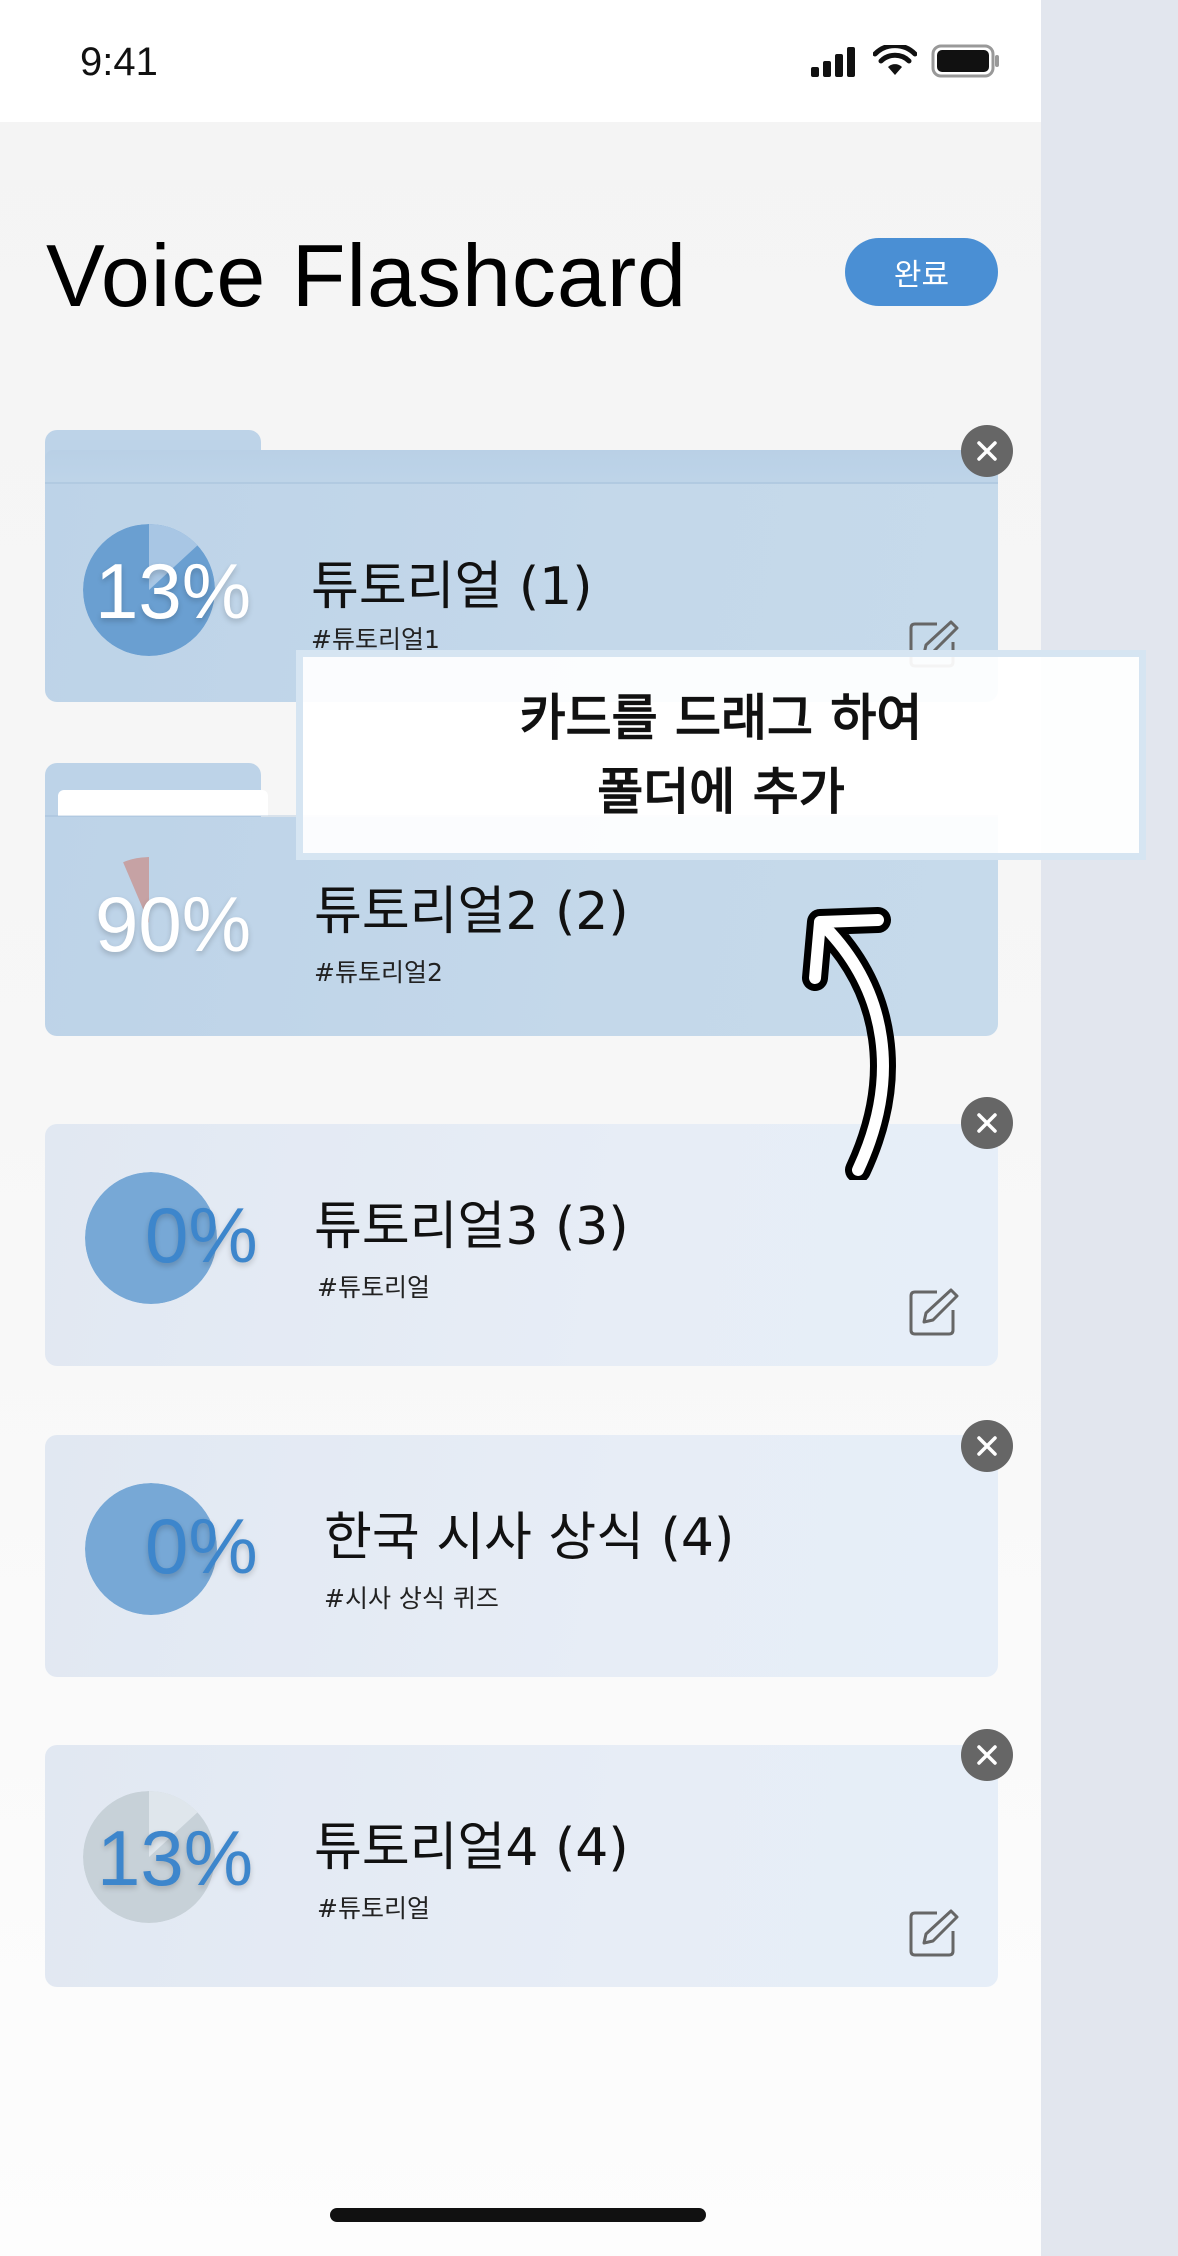 This screenshot has width=1178, height=2256. Describe the element at coordinates (721, 792) in the screenshot. I see `tooltip-line-2: 폴더에 추가` at that location.